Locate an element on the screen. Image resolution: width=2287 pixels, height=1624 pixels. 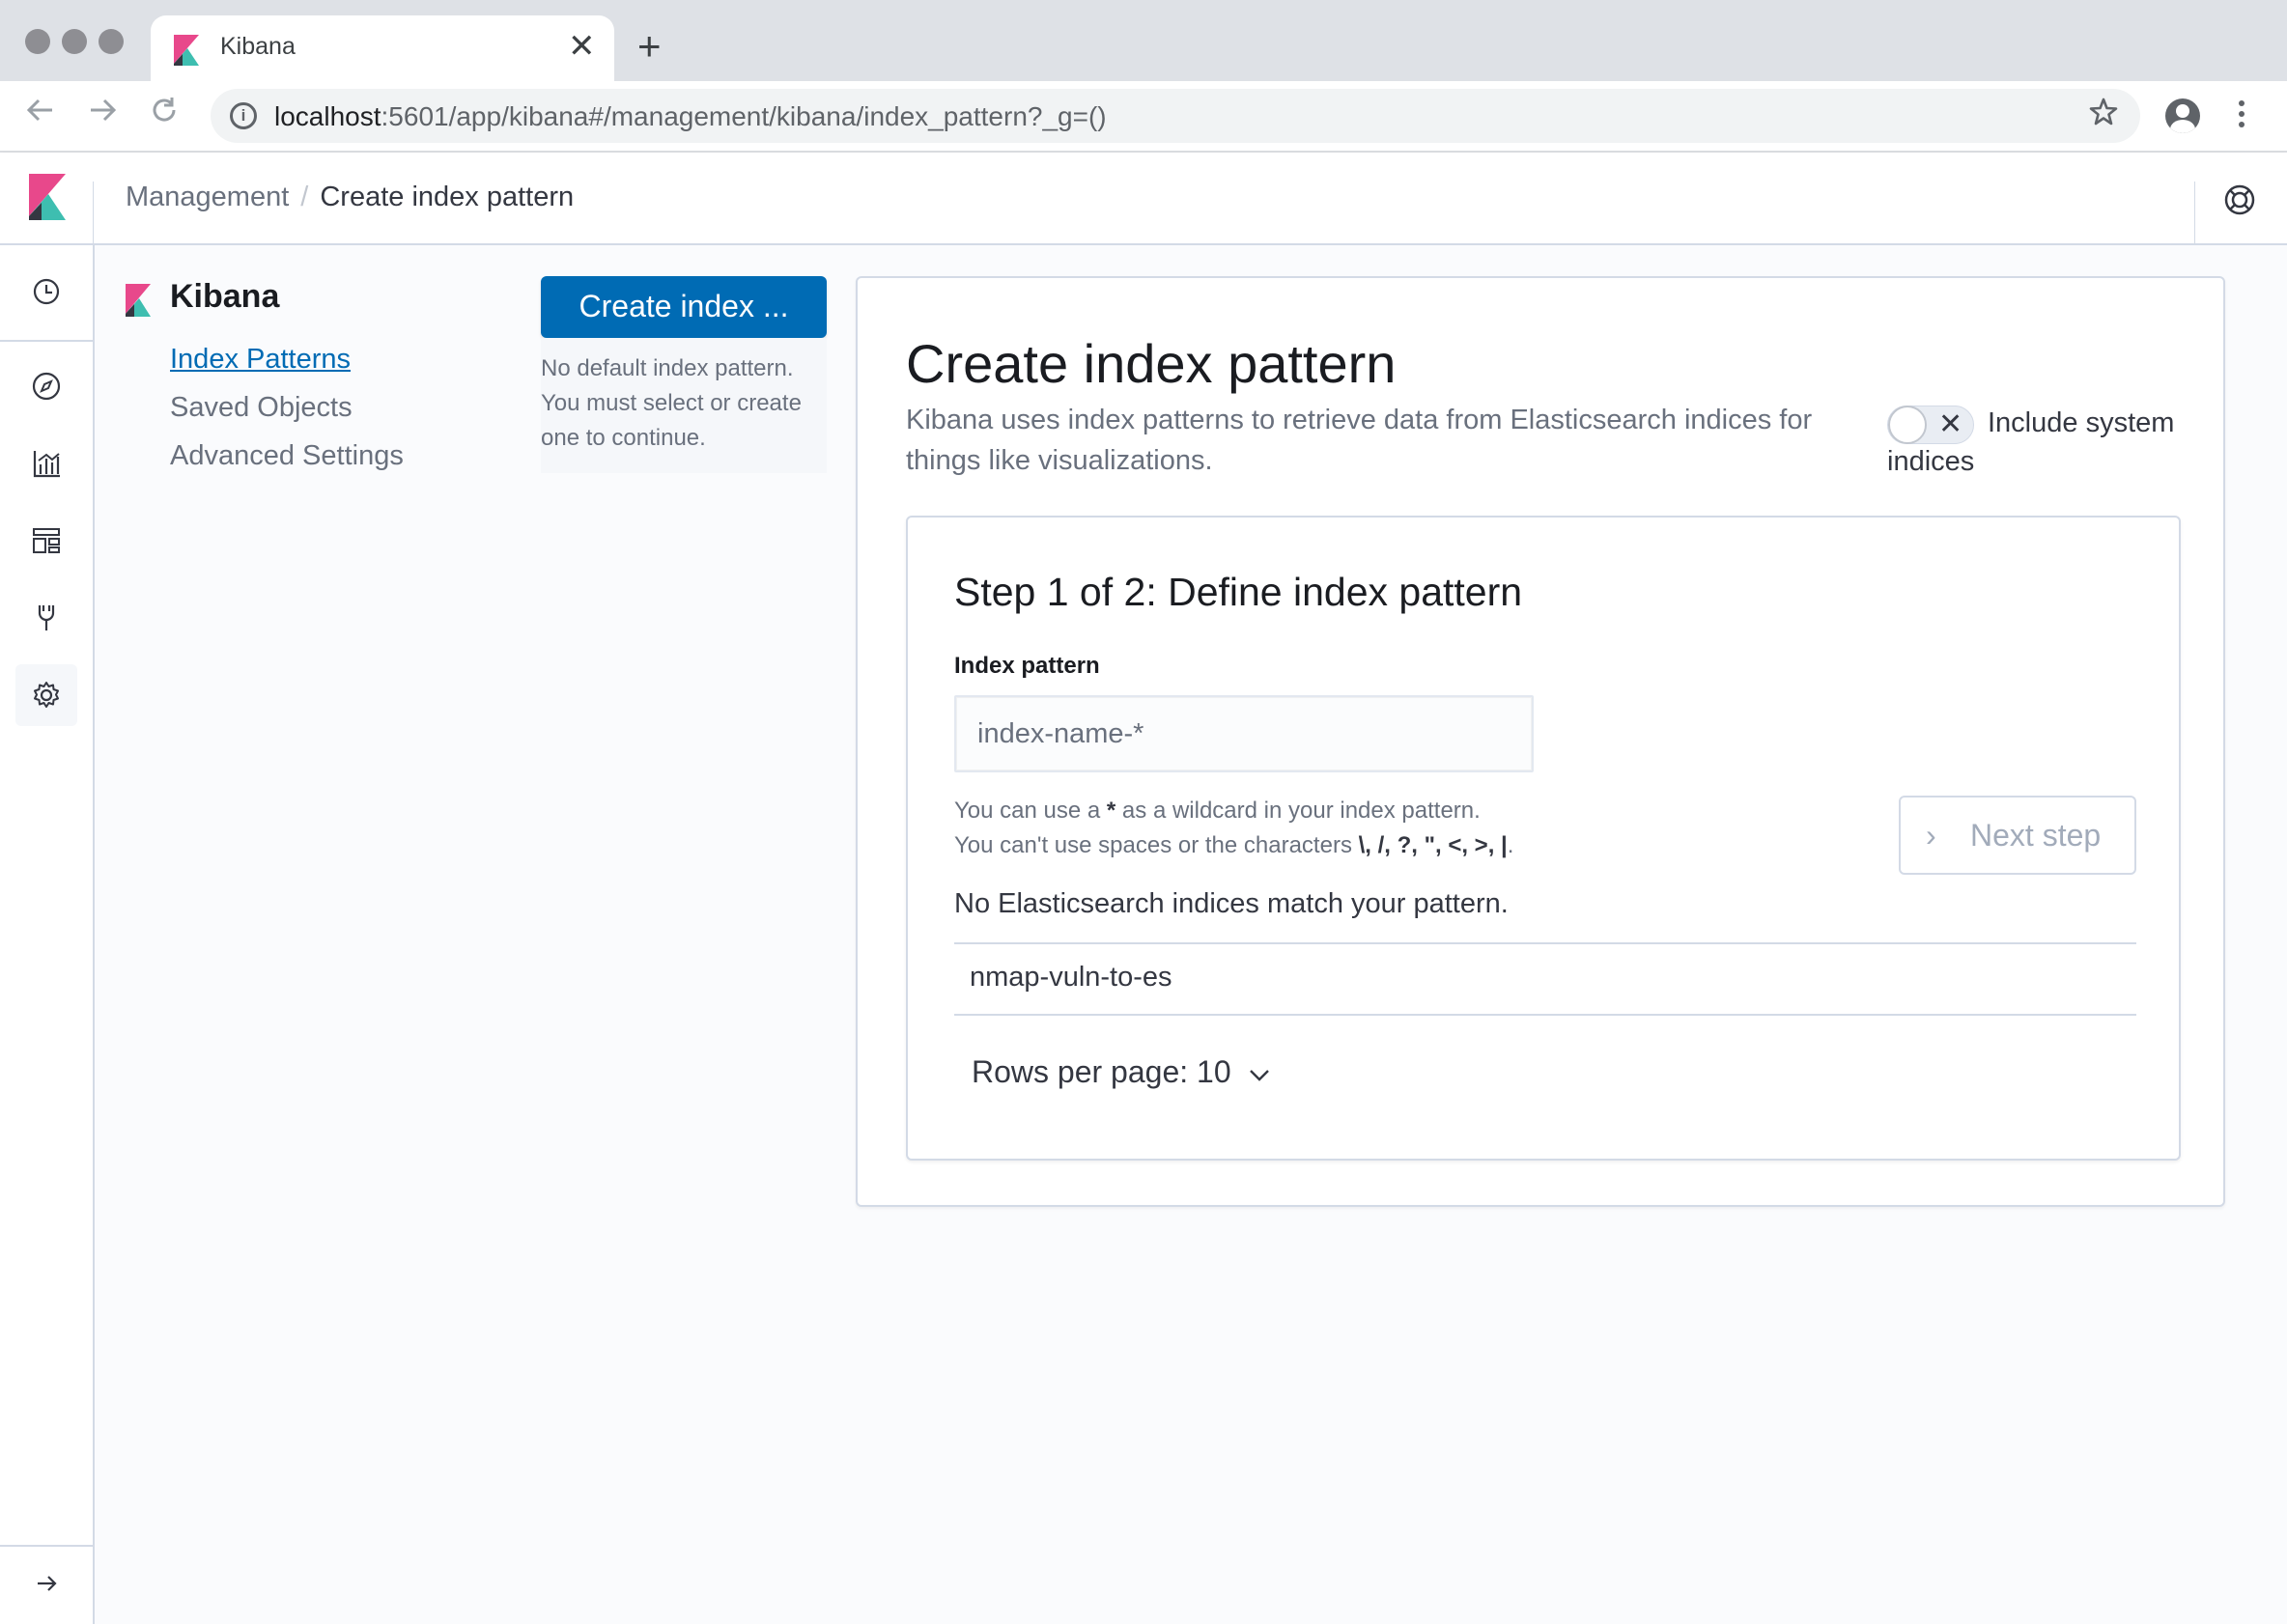
breadcrumb-management: Management is located at coordinates (207, 197).